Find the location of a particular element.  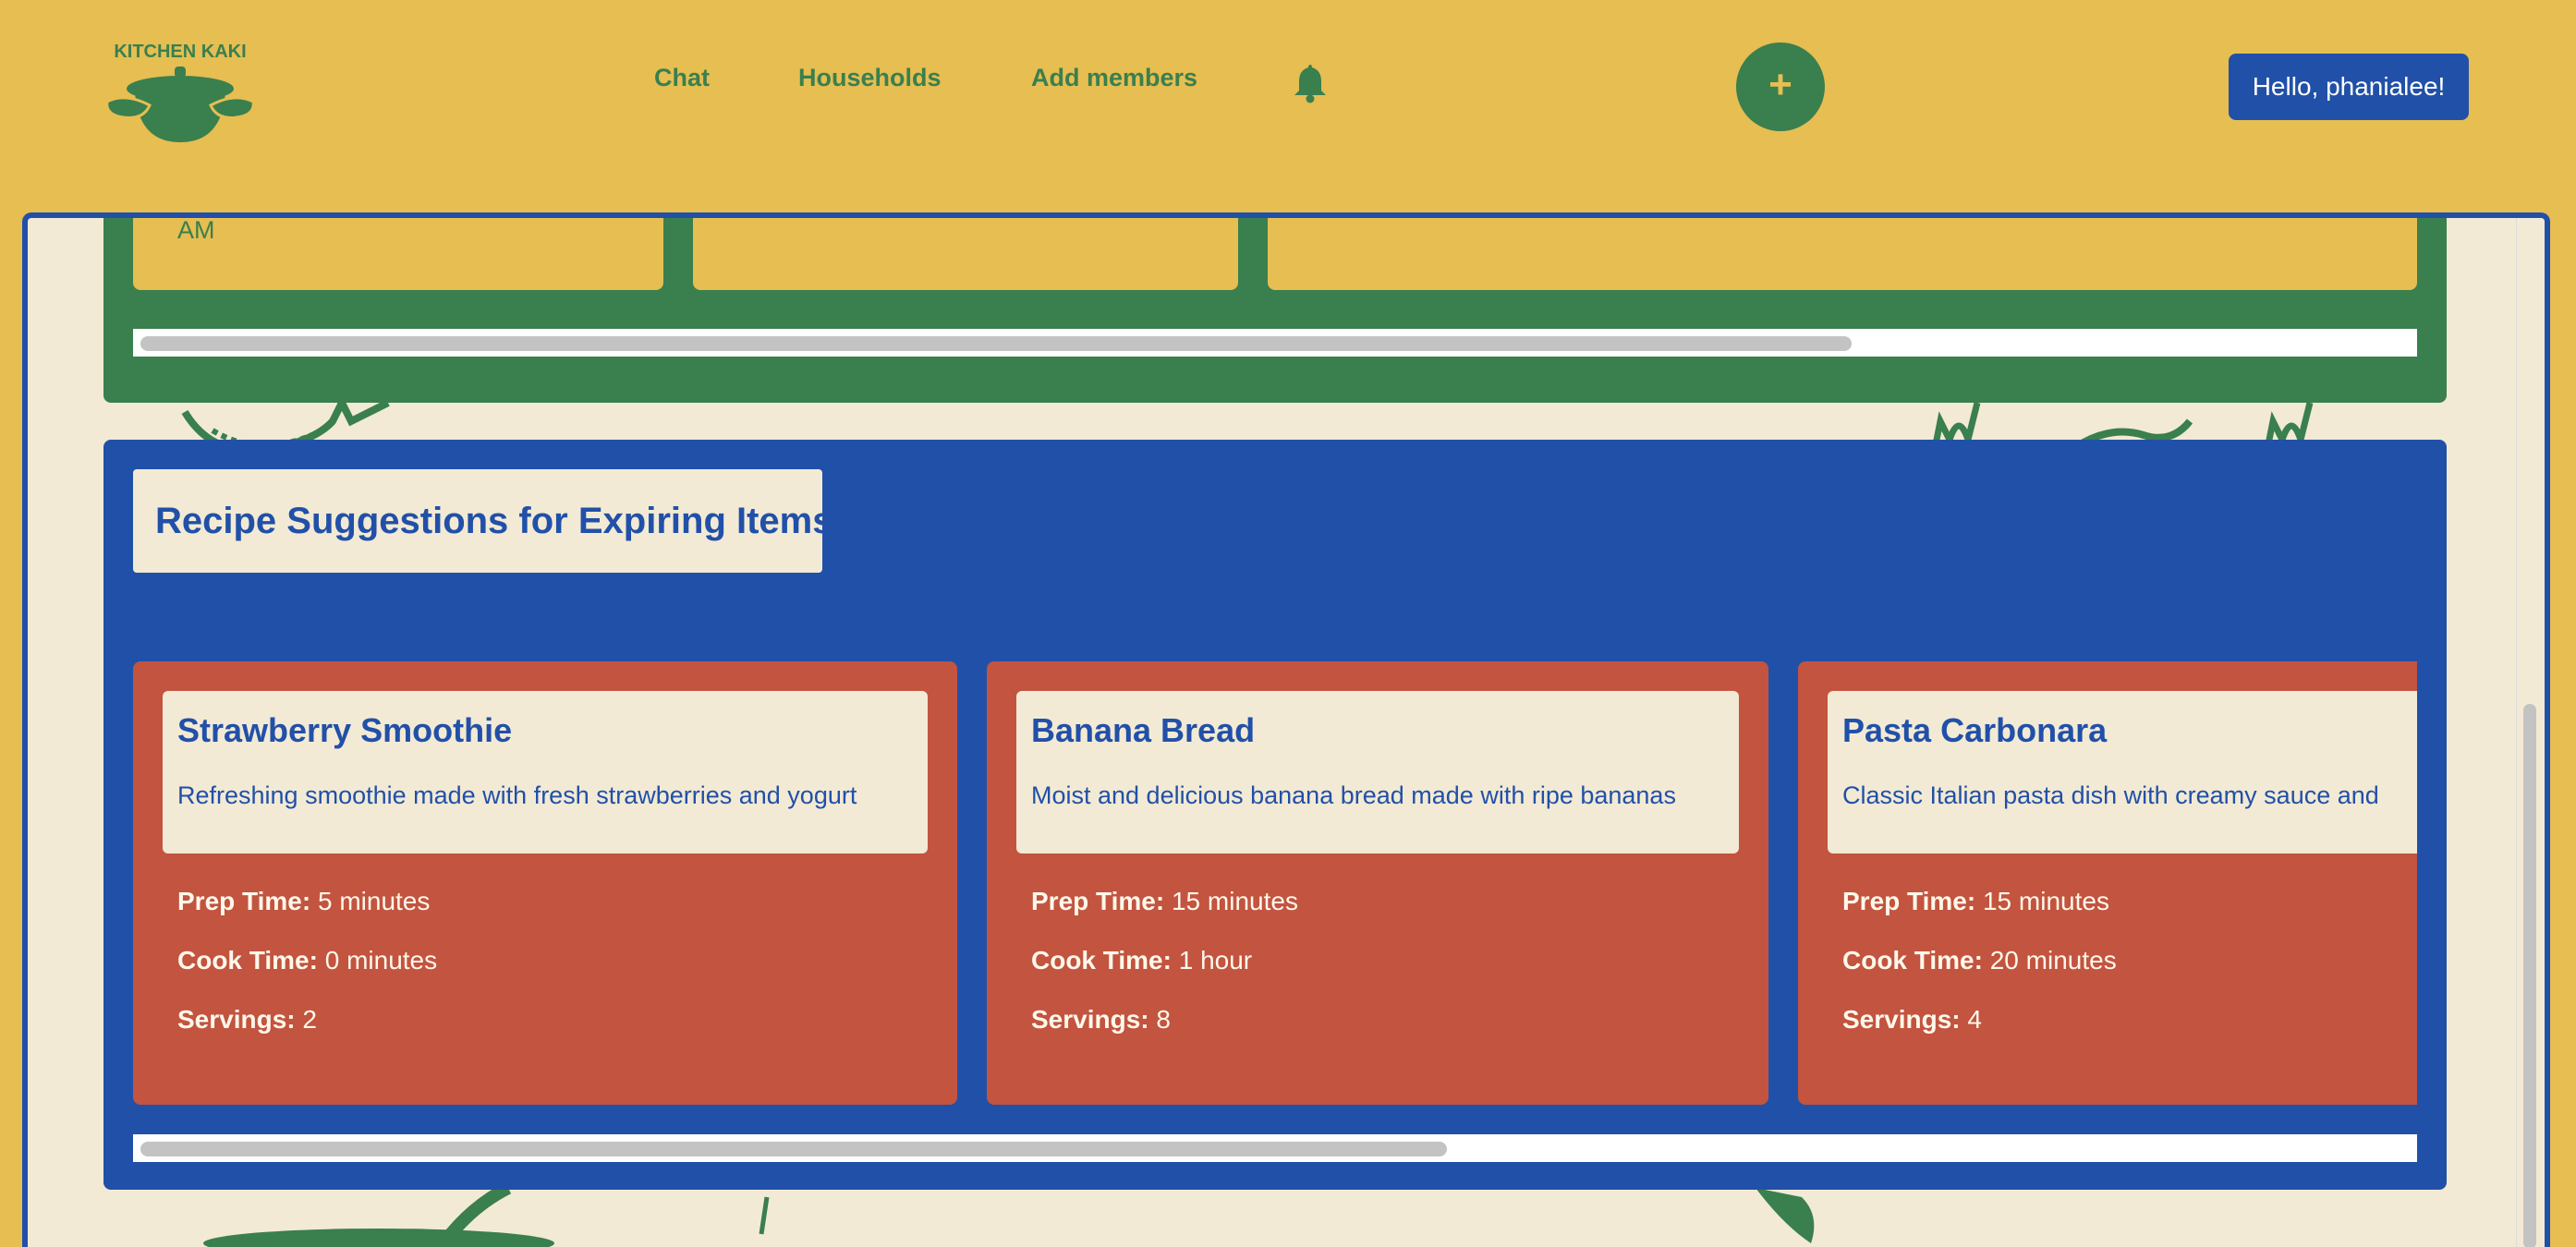

recipes-scrollbar-thumb is located at coordinates (793, 1149).